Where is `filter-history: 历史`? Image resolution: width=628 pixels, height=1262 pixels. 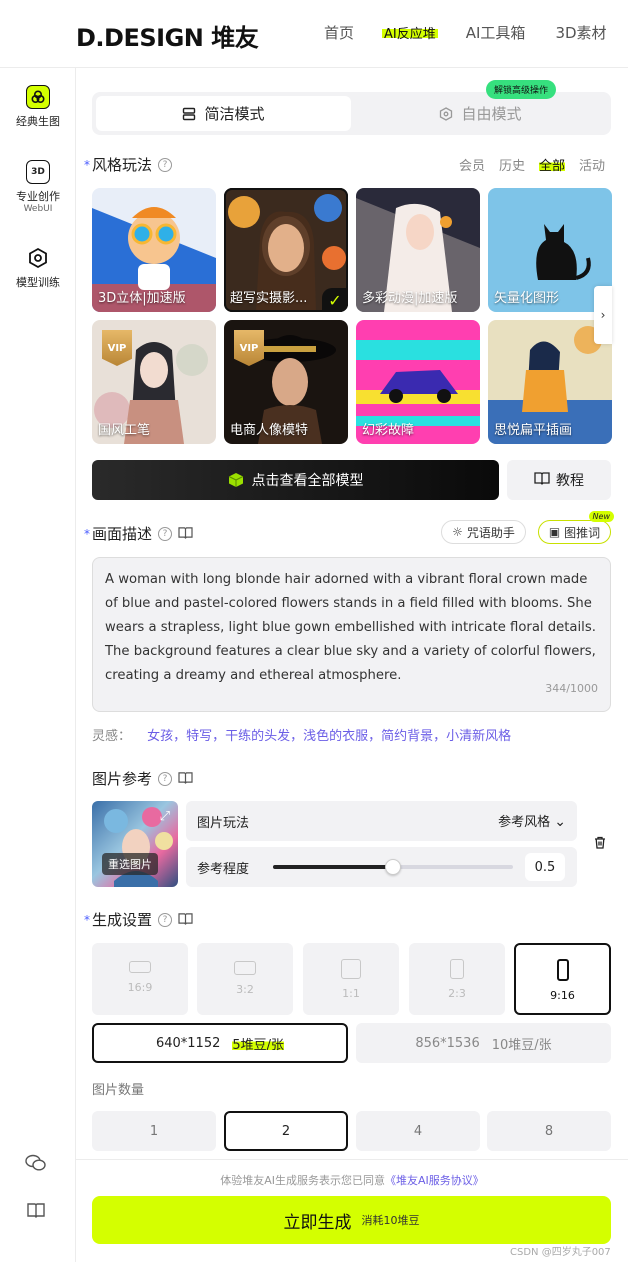
filter-history: 历史 is located at coordinates (512, 164).